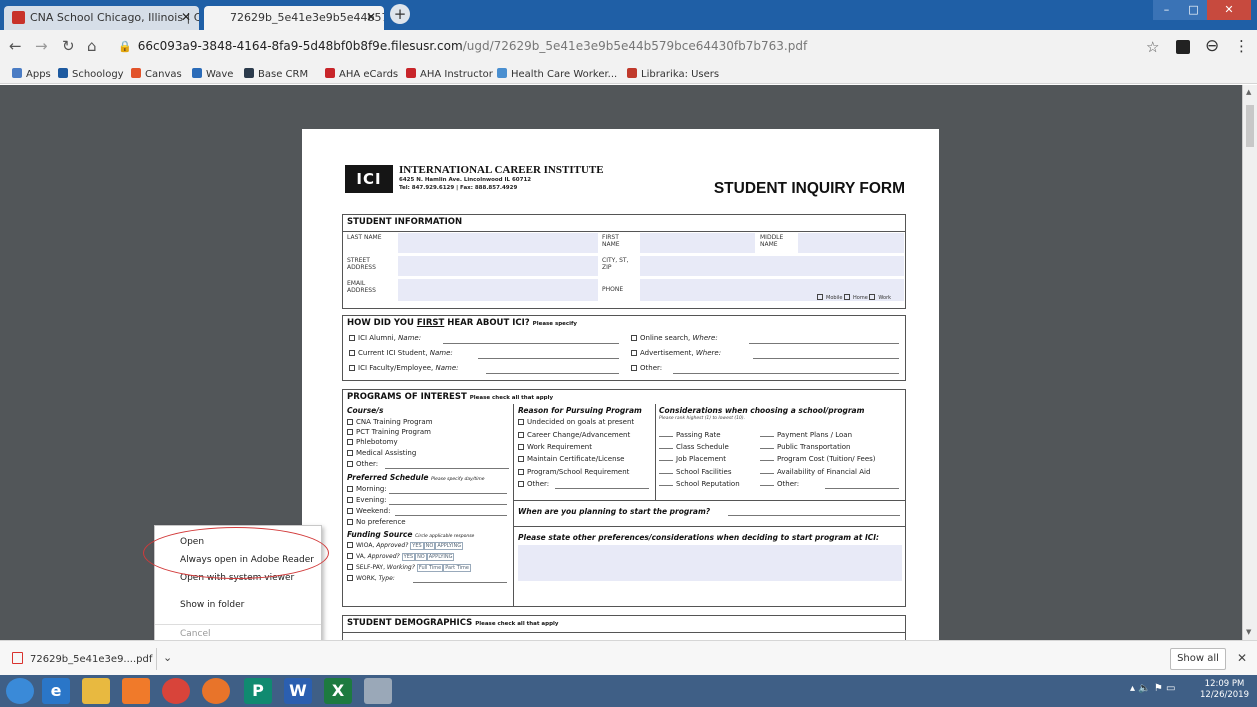 Image resolution: width=1257 pixels, height=707 pixels. I want to click on scroll-up-icon: ▲, so click(1248, 92).